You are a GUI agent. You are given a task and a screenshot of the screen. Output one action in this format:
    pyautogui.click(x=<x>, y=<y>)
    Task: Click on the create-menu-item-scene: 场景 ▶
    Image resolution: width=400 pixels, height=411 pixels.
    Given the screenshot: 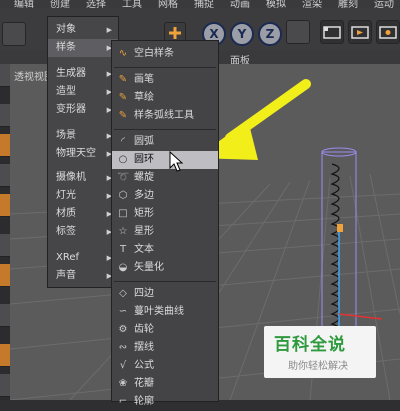 What is the action you would take?
    pyautogui.click(x=83, y=136)
    